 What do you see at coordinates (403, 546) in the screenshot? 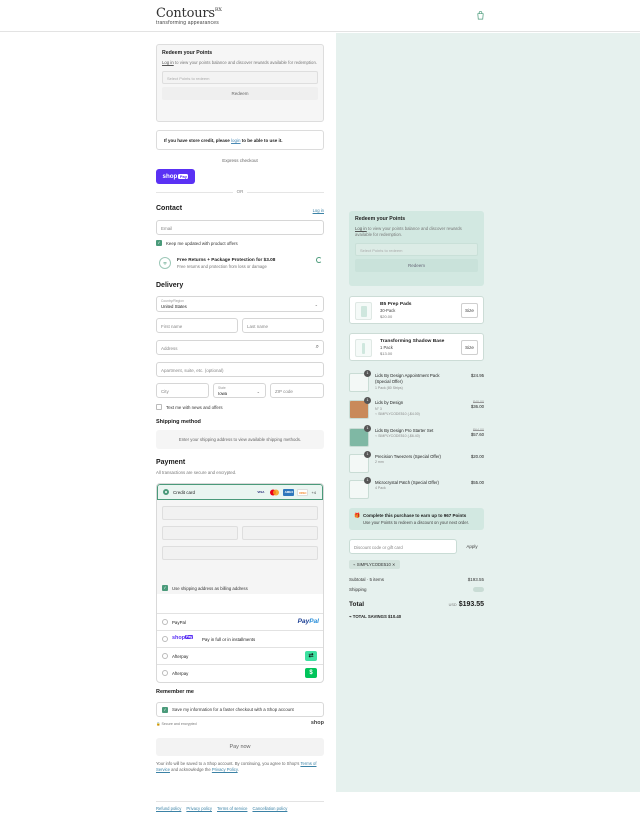
I see `discount-input: Discount code or gift card` at bounding box center [403, 546].